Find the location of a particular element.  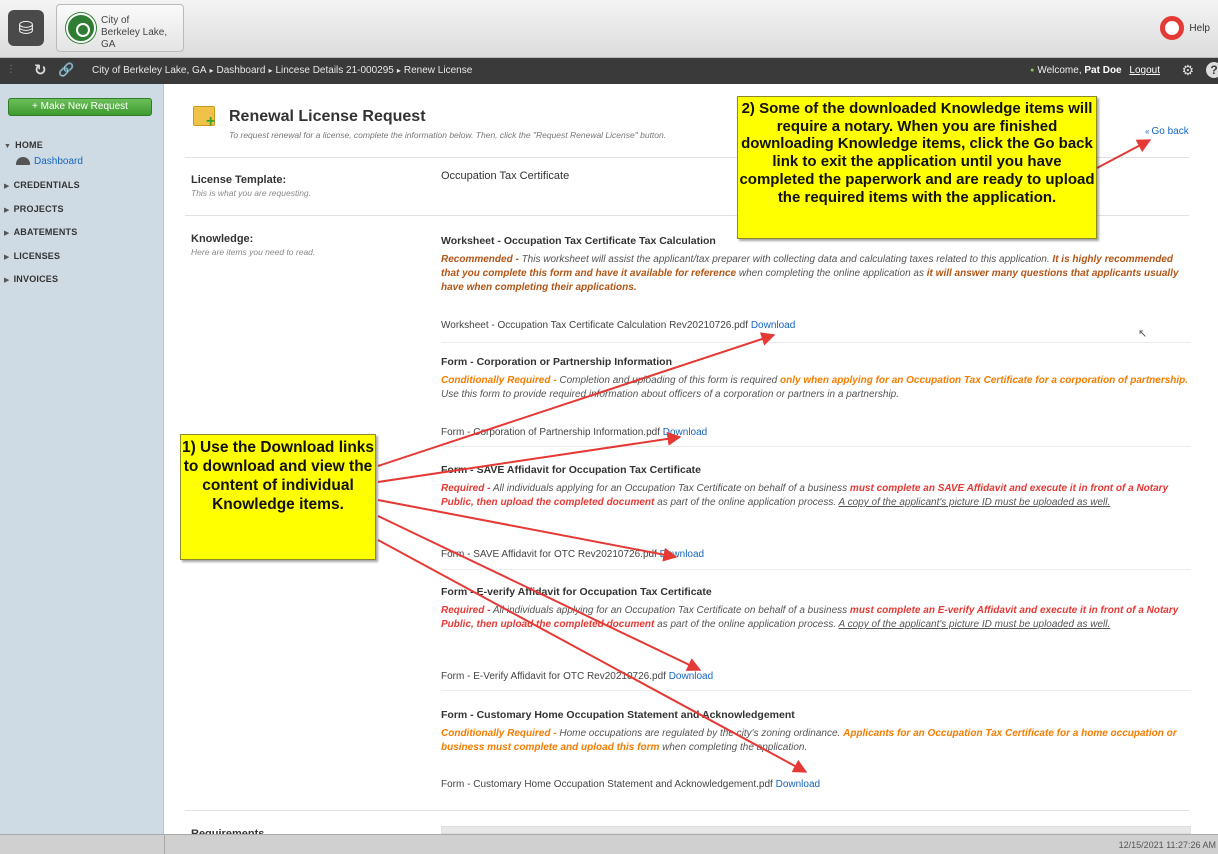

breadcrumb-item-dashboard: Dashboard is located at coordinates (241, 70).